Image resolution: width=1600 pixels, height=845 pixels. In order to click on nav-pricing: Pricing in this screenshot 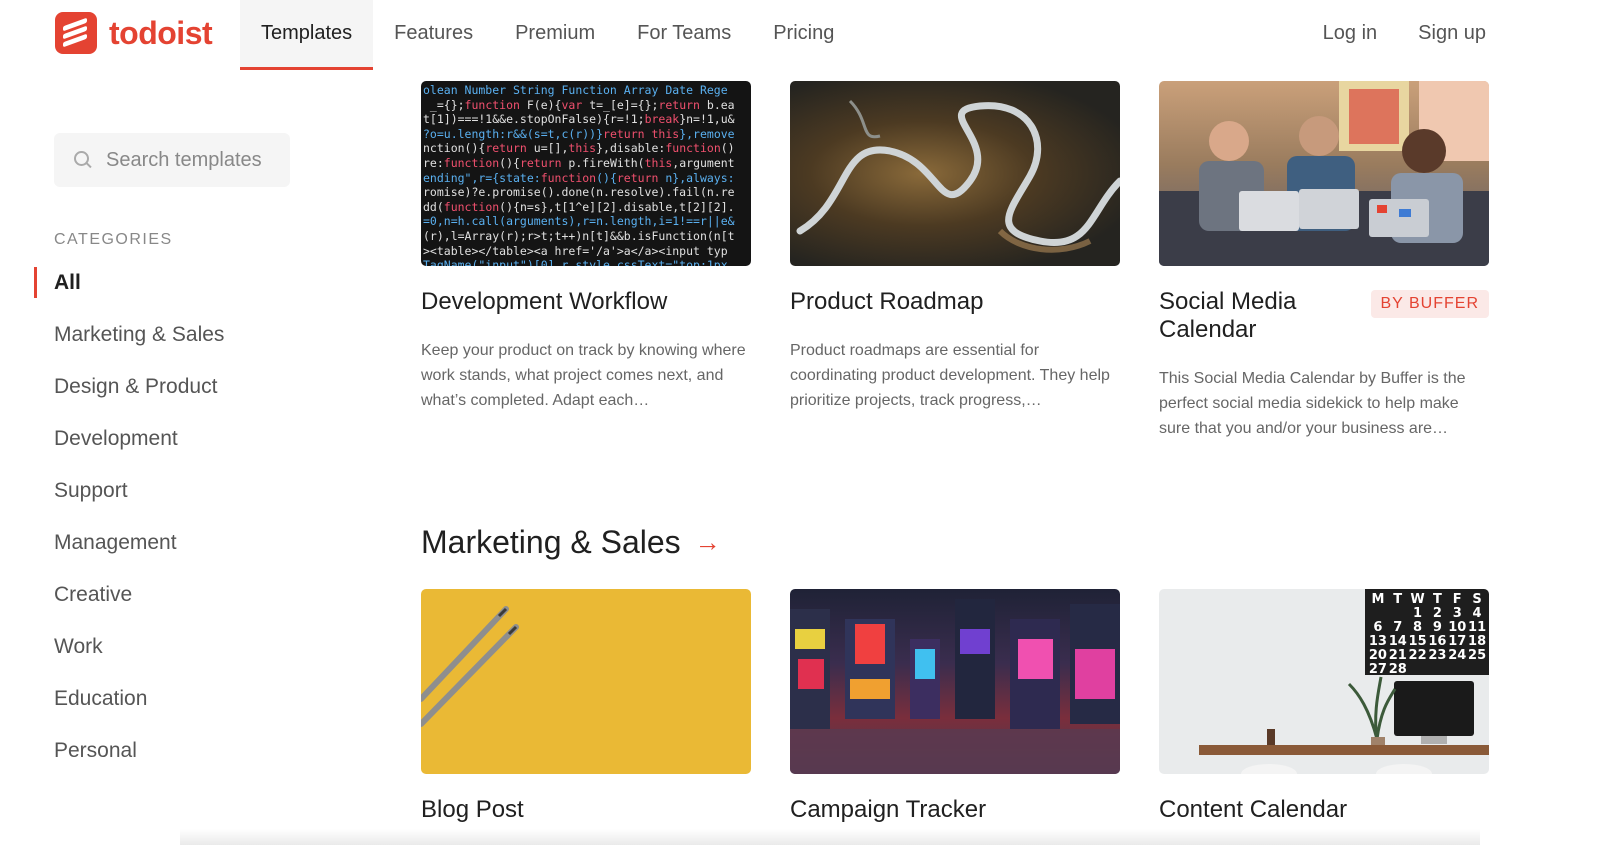, I will do `click(803, 35)`.